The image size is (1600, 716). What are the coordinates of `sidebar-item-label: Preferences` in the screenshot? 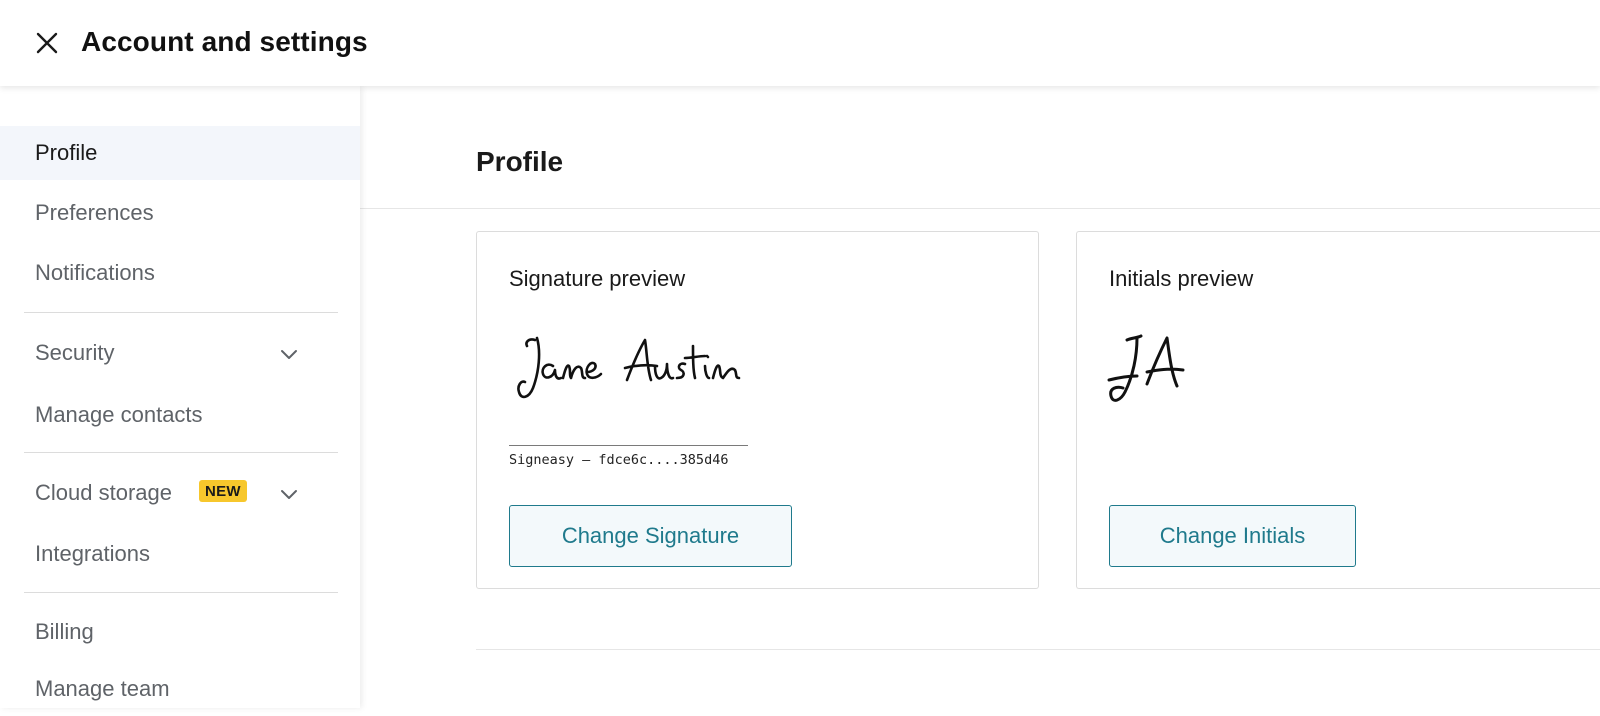 It's located at (94, 212).